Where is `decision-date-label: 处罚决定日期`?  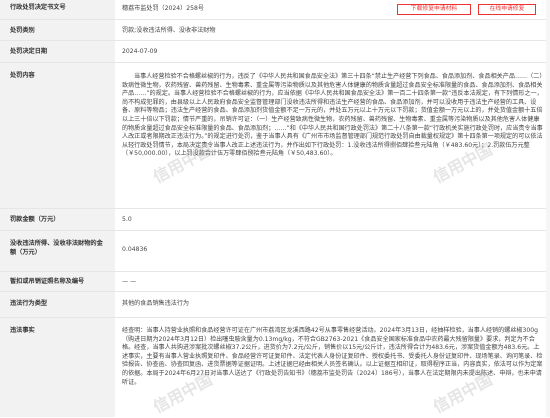
decision-date-label: 处罚决定日期 is located at coordinates (57, 51).